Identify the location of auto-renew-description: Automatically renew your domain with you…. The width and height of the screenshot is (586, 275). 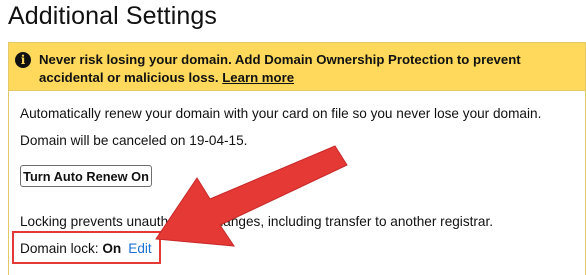
(281, 113).